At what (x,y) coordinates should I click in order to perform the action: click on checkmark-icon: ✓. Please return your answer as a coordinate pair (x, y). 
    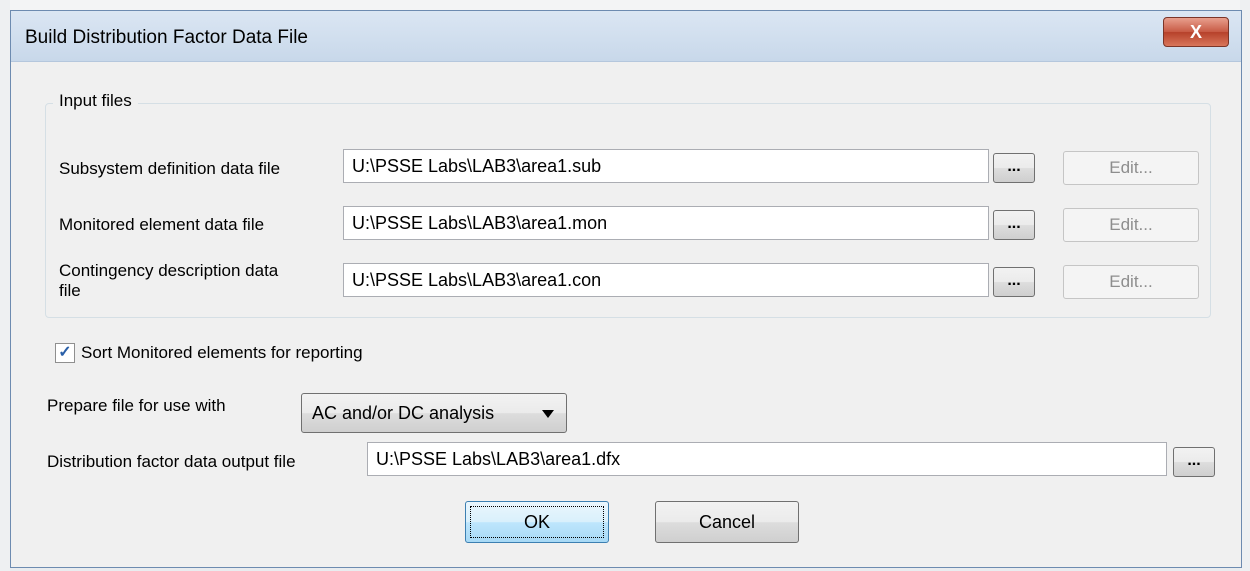
    Looking at the image, I should click on (65, 352).